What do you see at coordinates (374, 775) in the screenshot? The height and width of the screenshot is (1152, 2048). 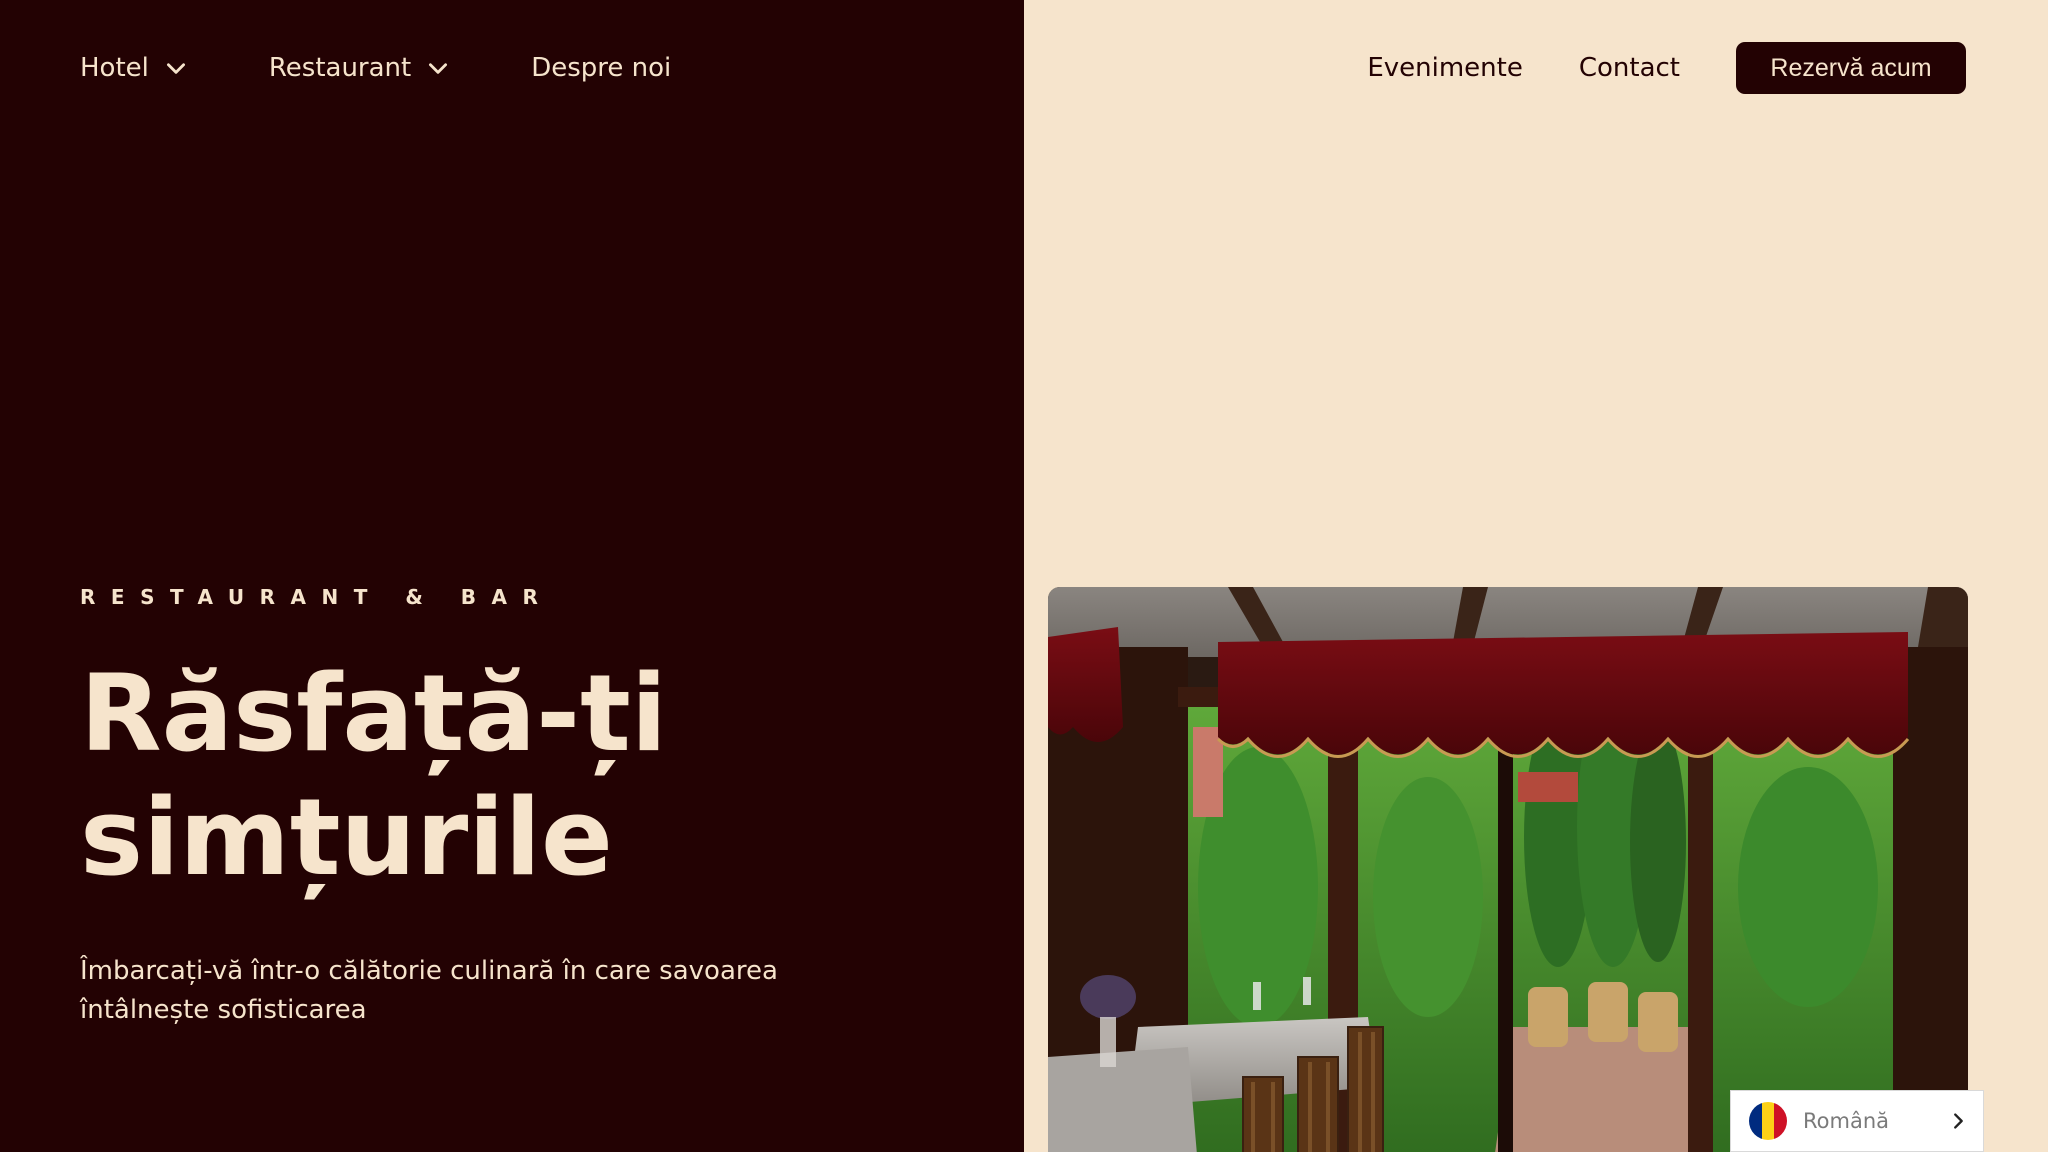 I see `hero-title: Răsfață-ți simțurile` at bounding box center [374, 775].